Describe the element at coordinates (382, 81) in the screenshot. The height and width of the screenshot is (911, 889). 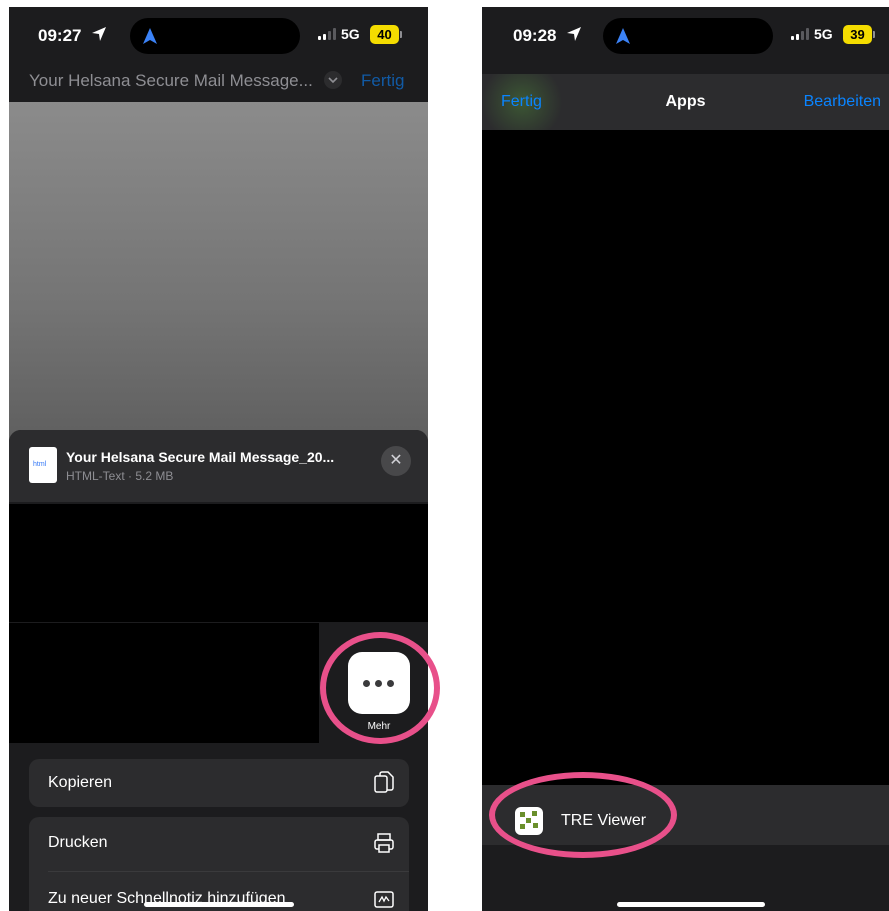
I see `done-button: Fertig` at that location.